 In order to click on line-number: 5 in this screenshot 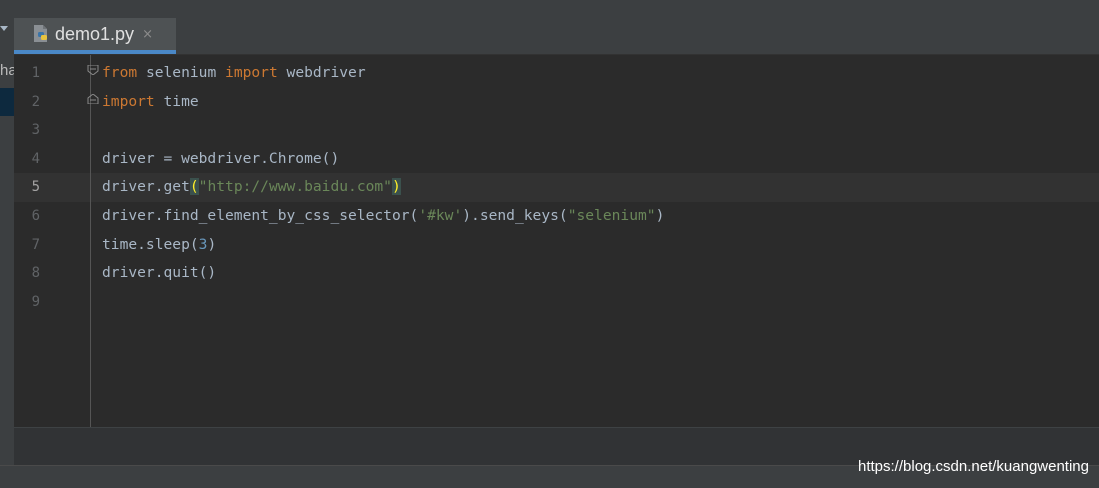, I will do `click(35, 187)`.